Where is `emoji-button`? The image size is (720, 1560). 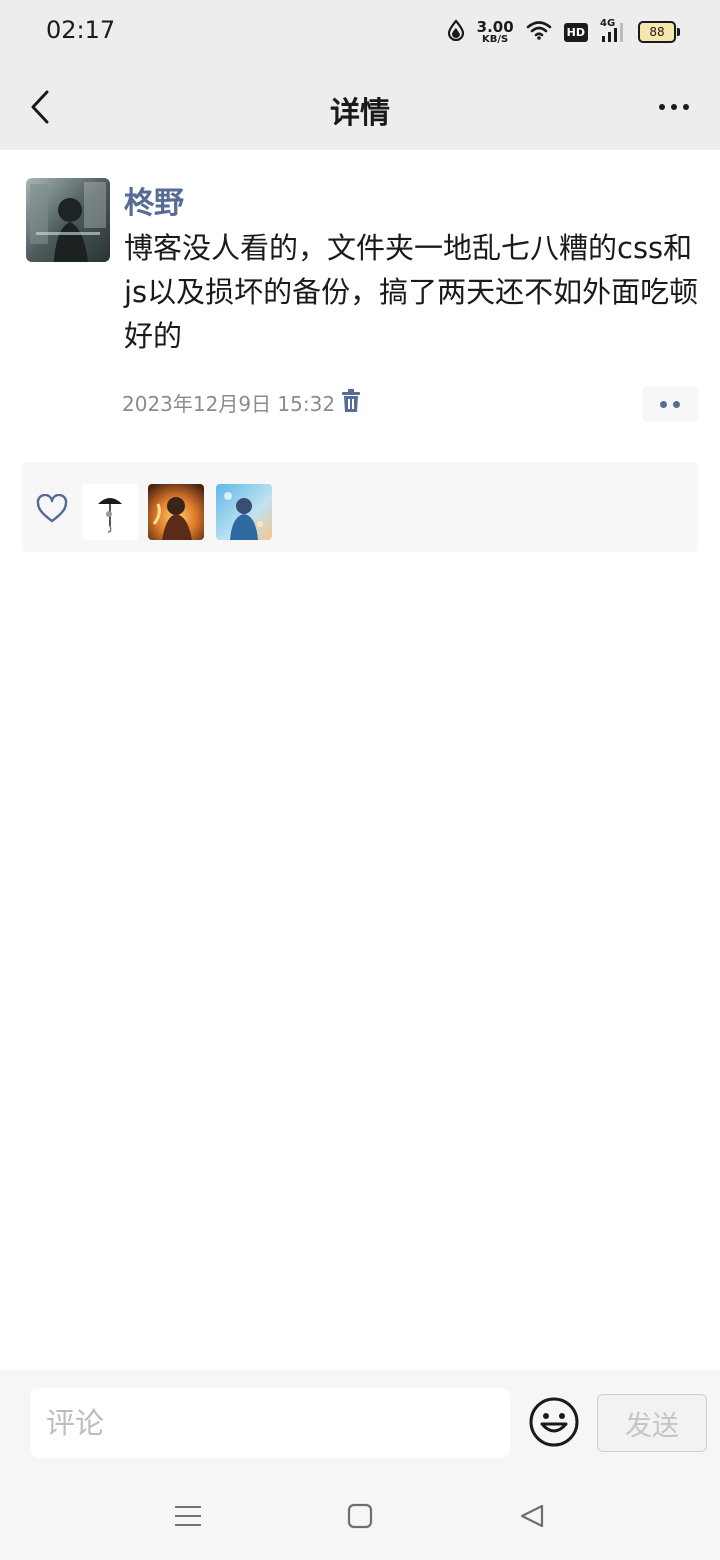
emoji-button is located at coordinates (554, 1422).